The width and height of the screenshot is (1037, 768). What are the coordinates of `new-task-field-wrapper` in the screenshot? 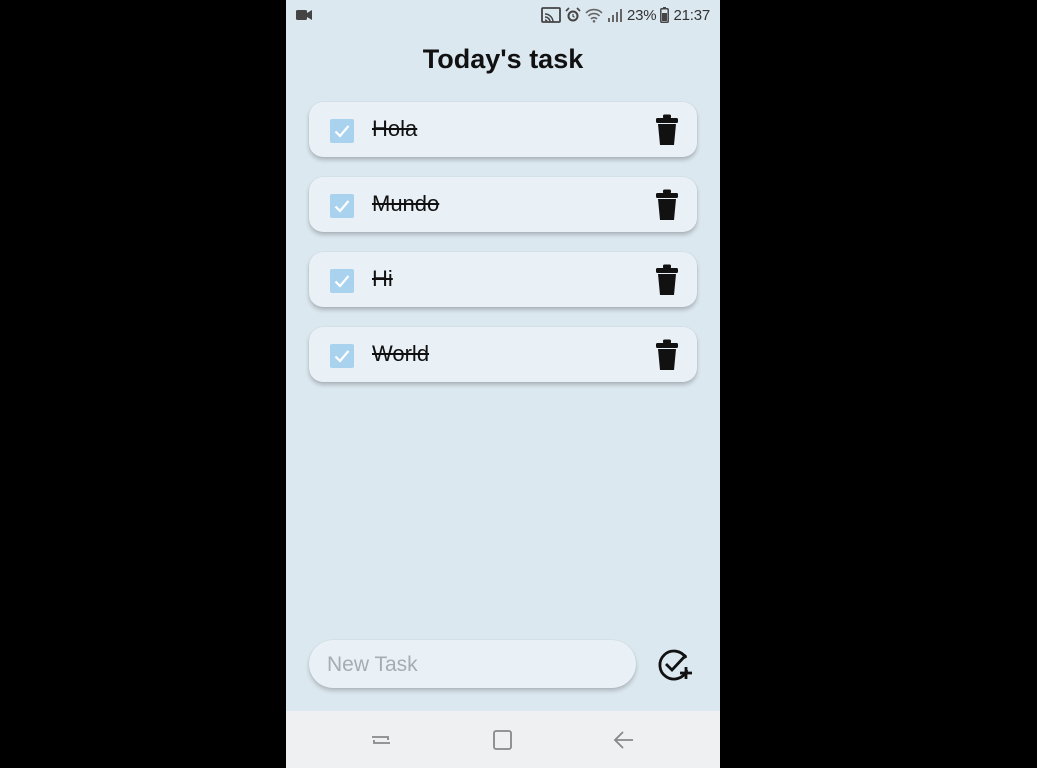 It's located at (472, 664).